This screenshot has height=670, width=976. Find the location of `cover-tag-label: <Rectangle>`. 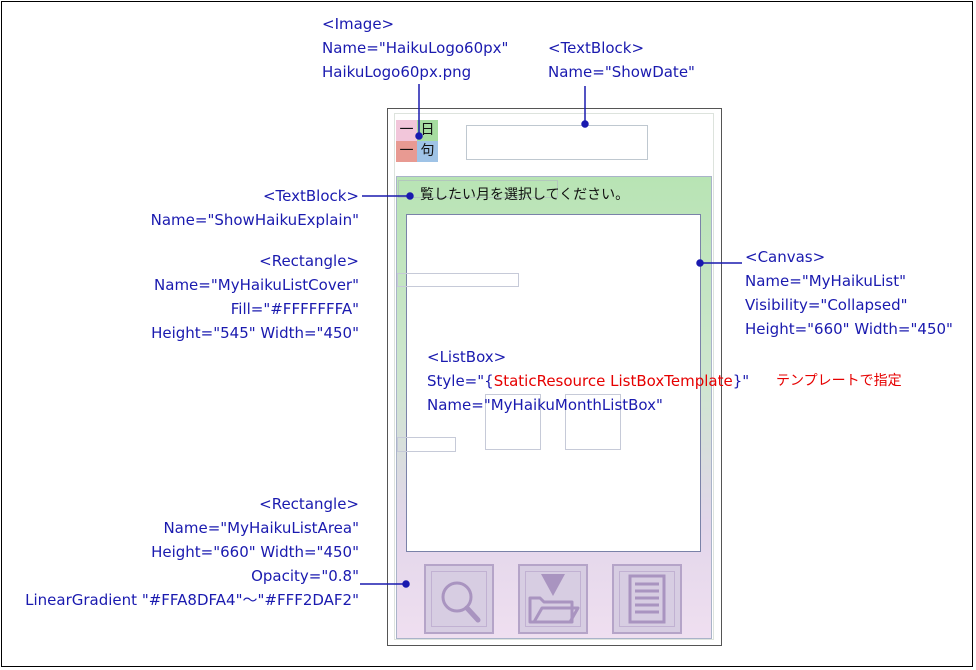

cover-tag-label: <Rectangle> is located at coordinates (309, 261).